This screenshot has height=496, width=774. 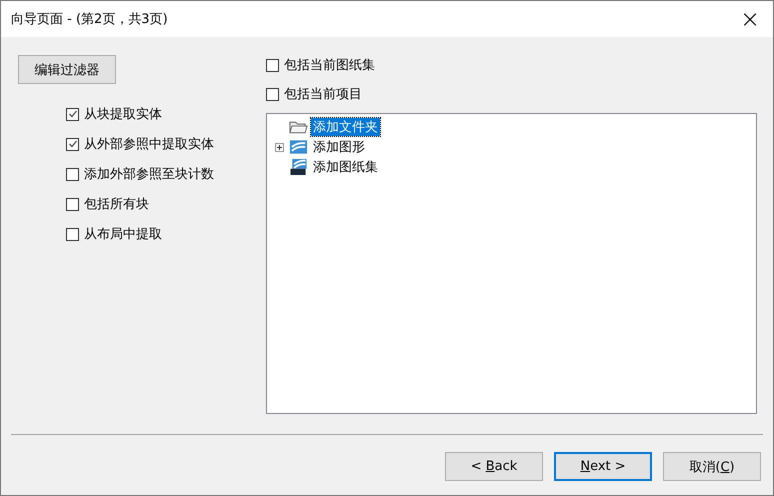 I want to click on window-title: 向导页面 - (第2页，共3页), so click(x=89, y=19).